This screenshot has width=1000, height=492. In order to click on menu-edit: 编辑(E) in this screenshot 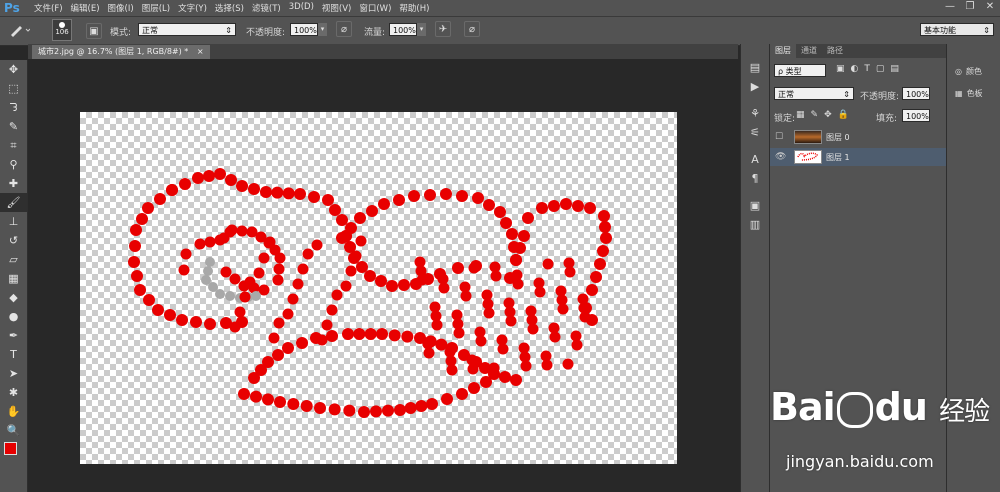, I will do `click(89, 8)`.